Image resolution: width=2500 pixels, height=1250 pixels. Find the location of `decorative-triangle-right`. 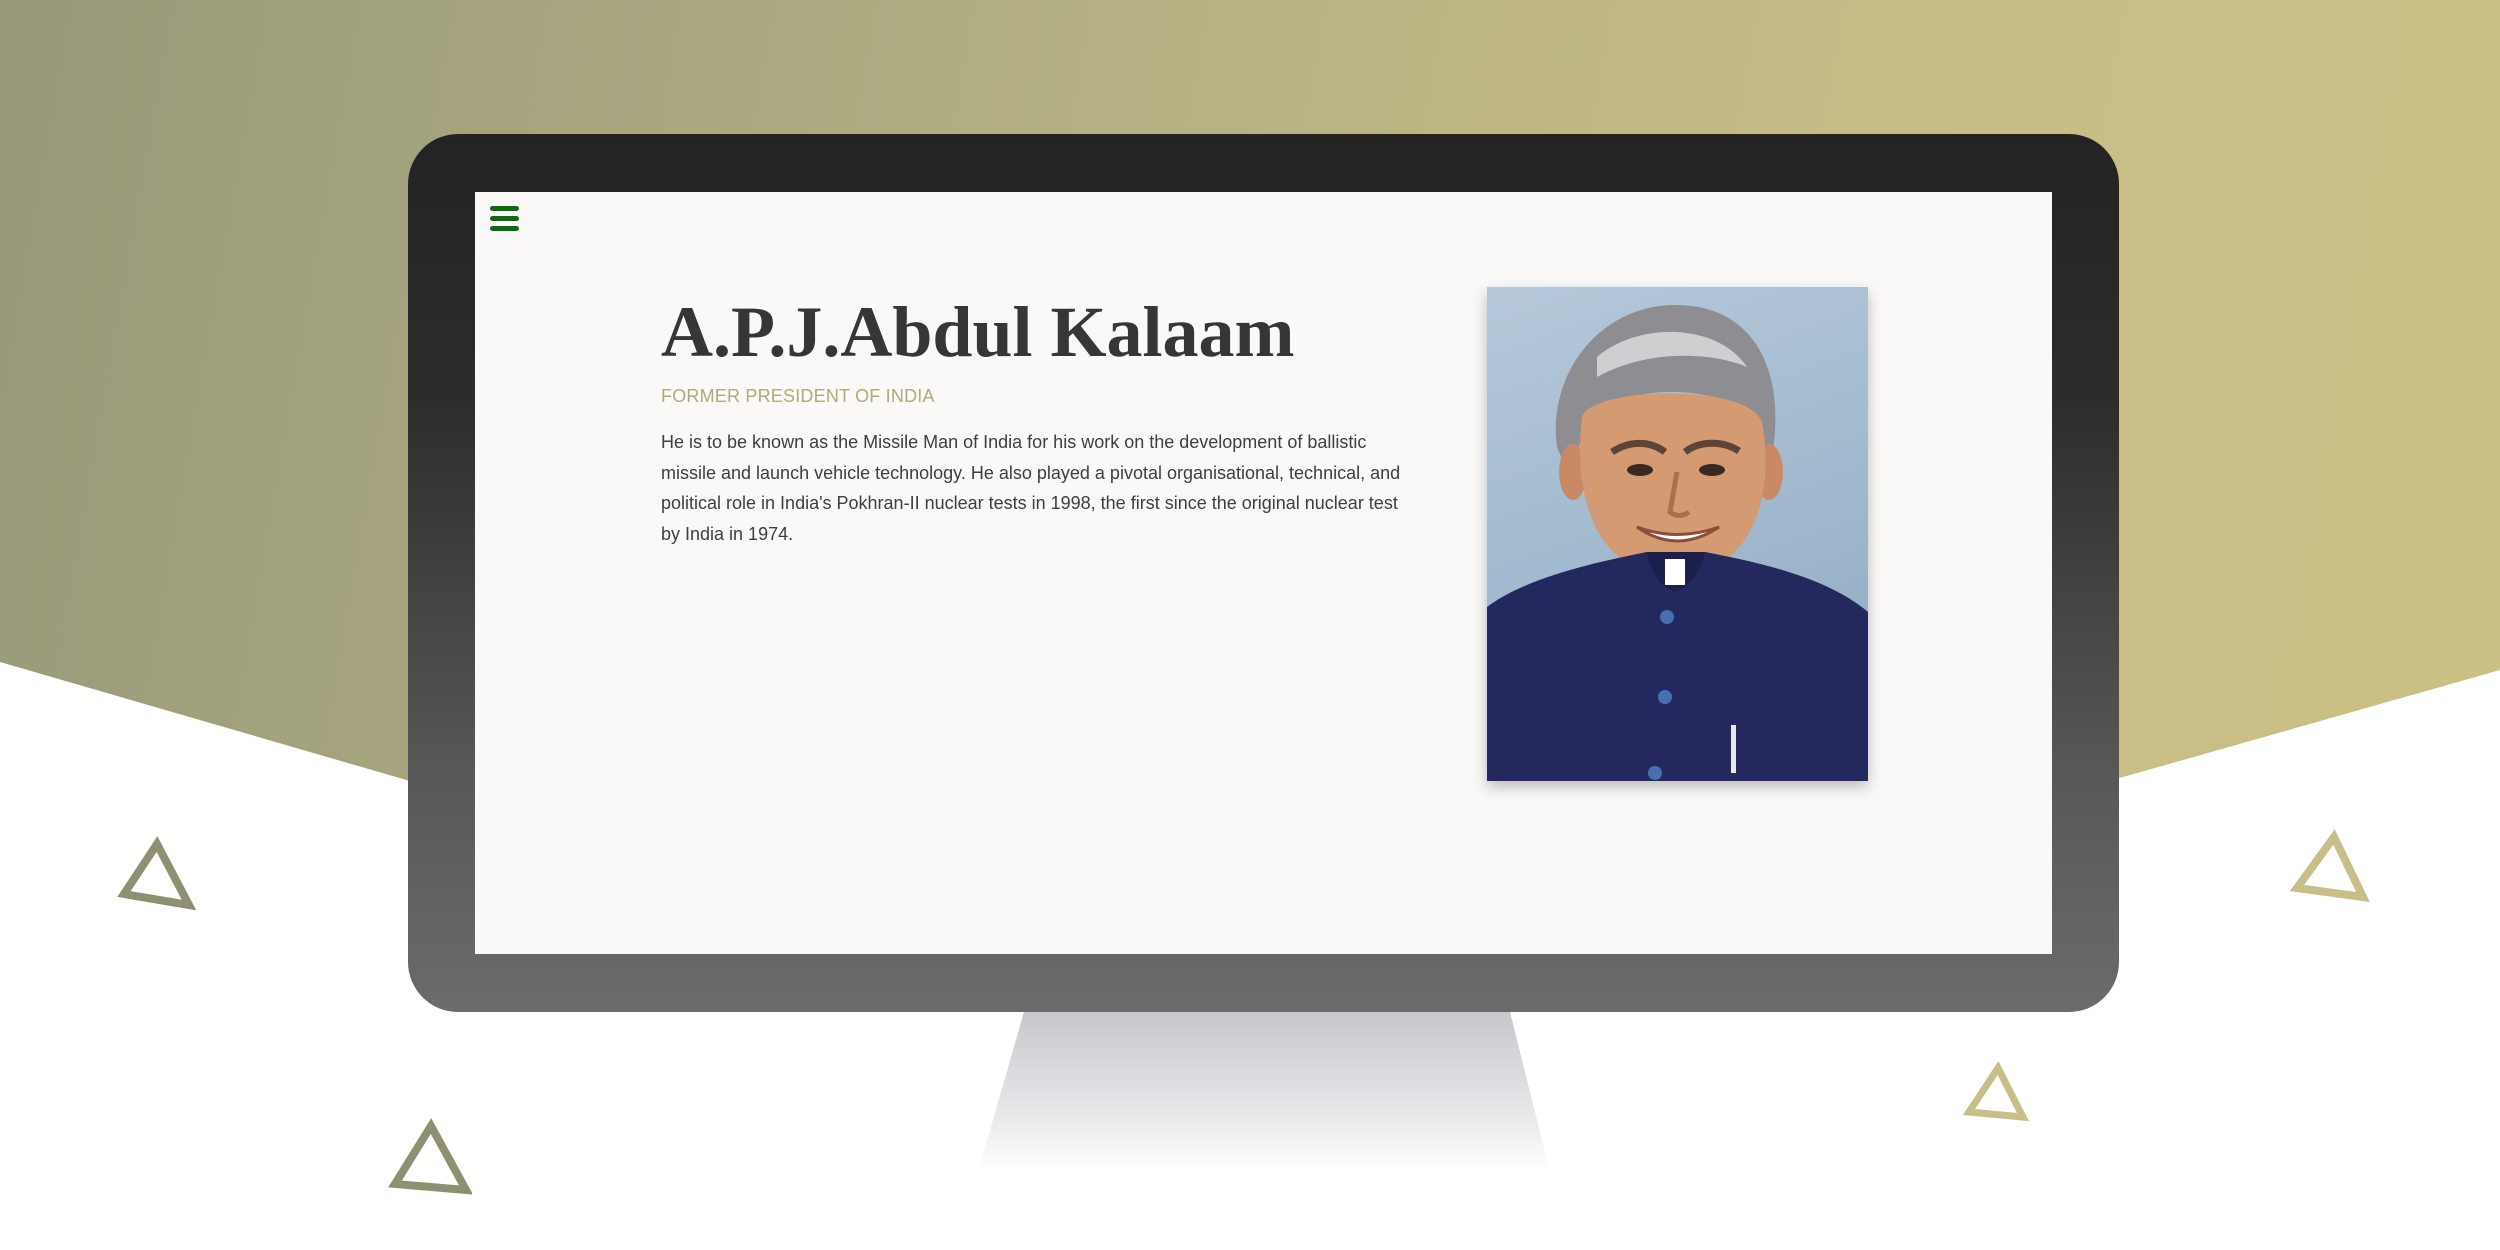

decorative-triangle-right is located at coordinates (2330, 865).